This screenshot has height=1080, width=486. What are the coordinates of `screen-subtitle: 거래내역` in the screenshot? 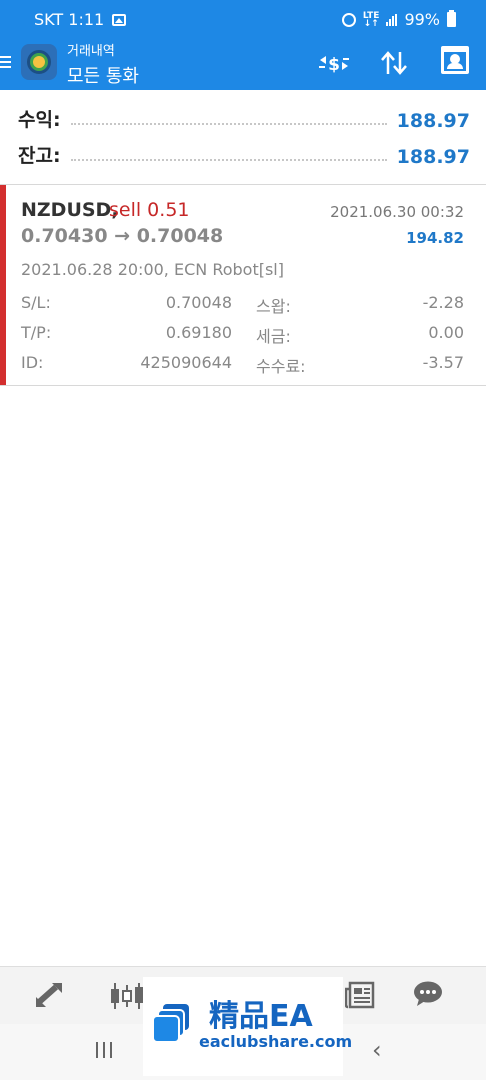 It's located at (91, 51).